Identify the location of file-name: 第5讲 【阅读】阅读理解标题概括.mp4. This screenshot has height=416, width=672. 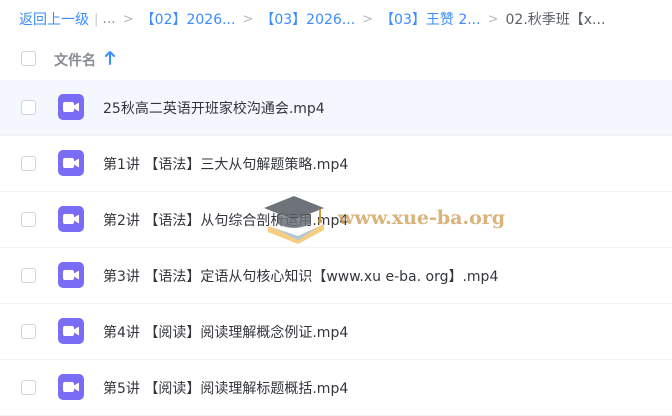
(225, 388).